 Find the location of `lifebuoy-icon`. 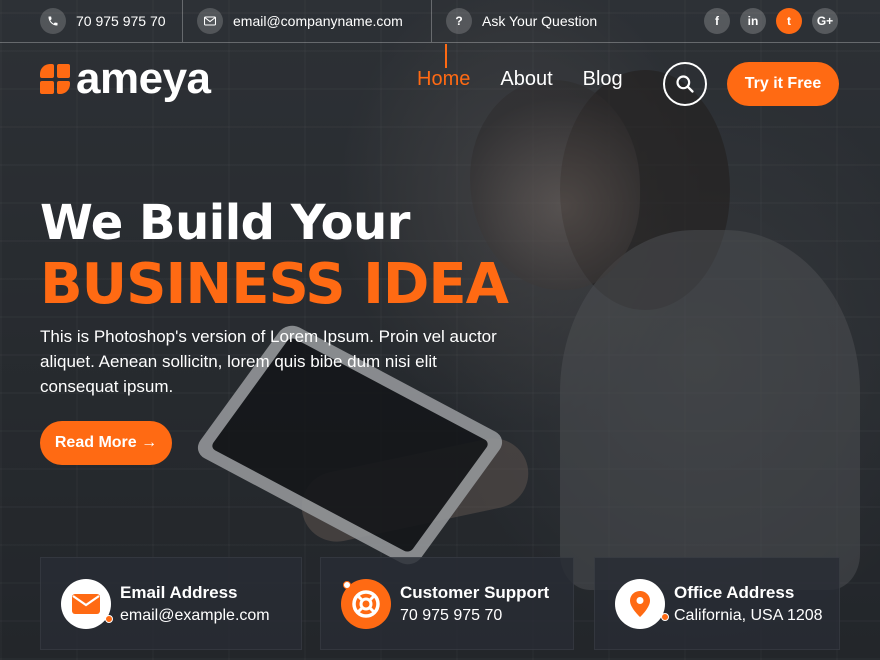

lifebuoy-icon is located at coordinates (366, 603).